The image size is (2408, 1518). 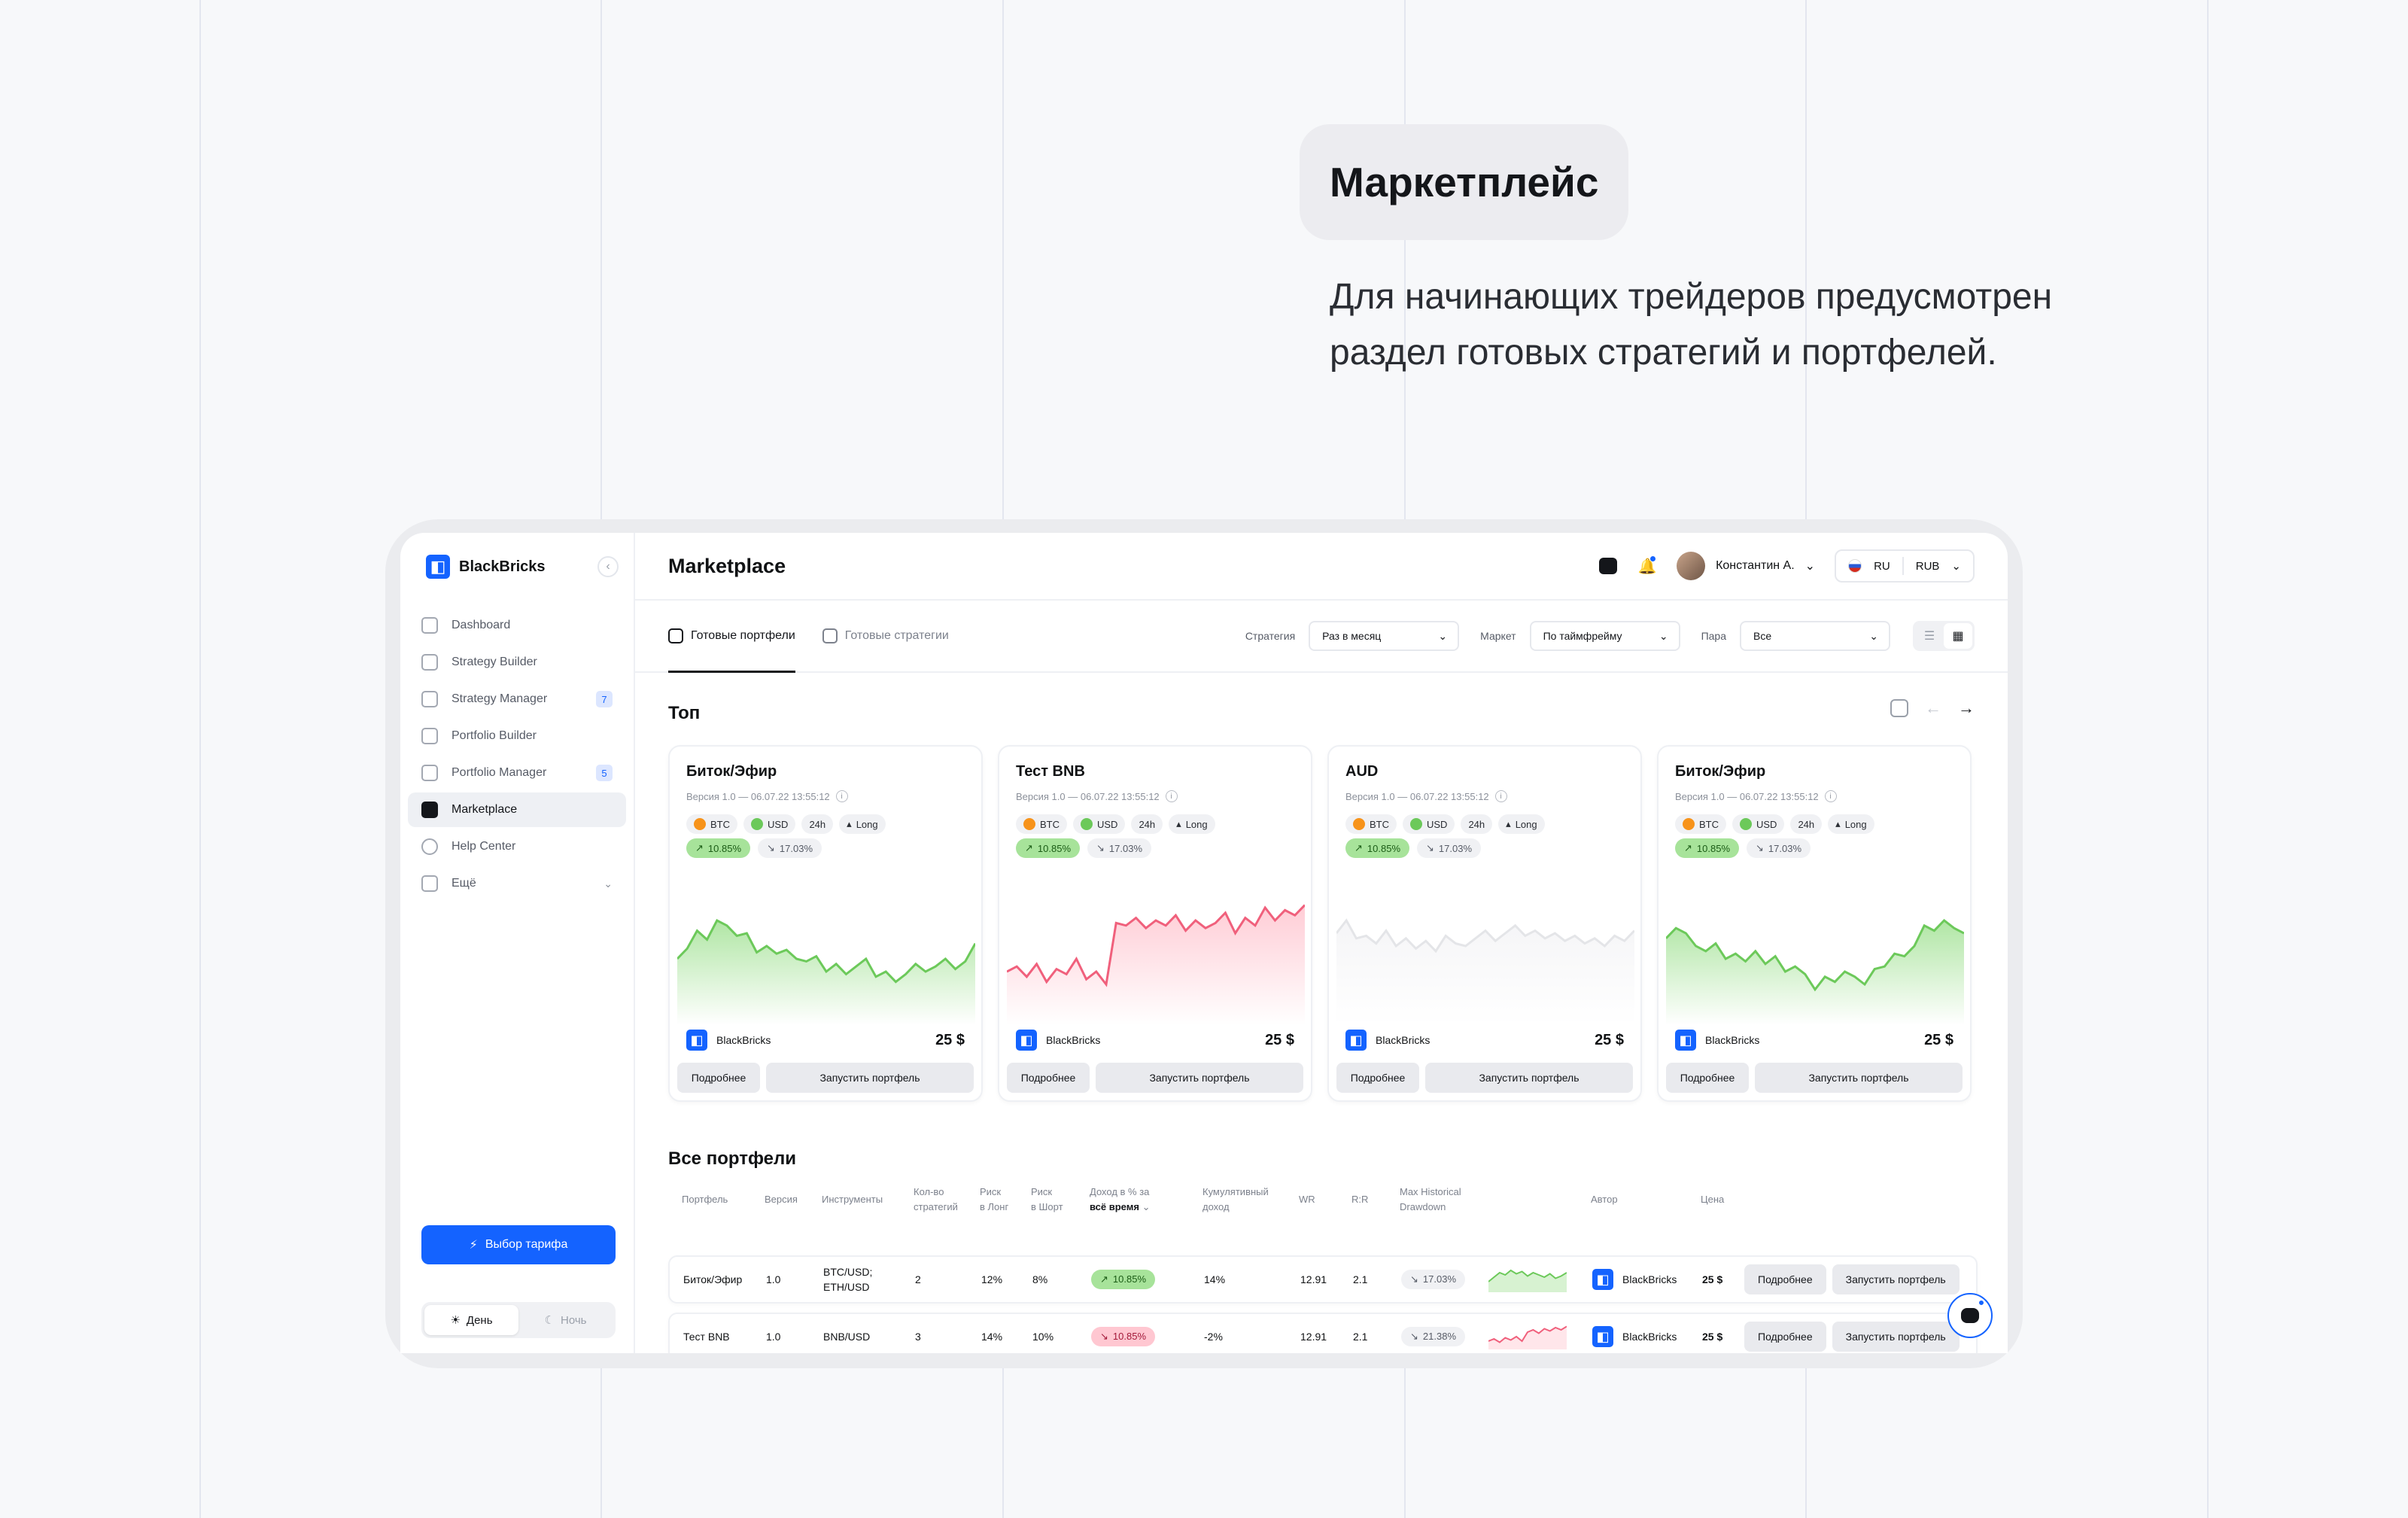 What do you see at coordinates (718, 848) in the screenshot?
I see `income-badge: ↗ 10.85%` at bounding box center [718, 848].